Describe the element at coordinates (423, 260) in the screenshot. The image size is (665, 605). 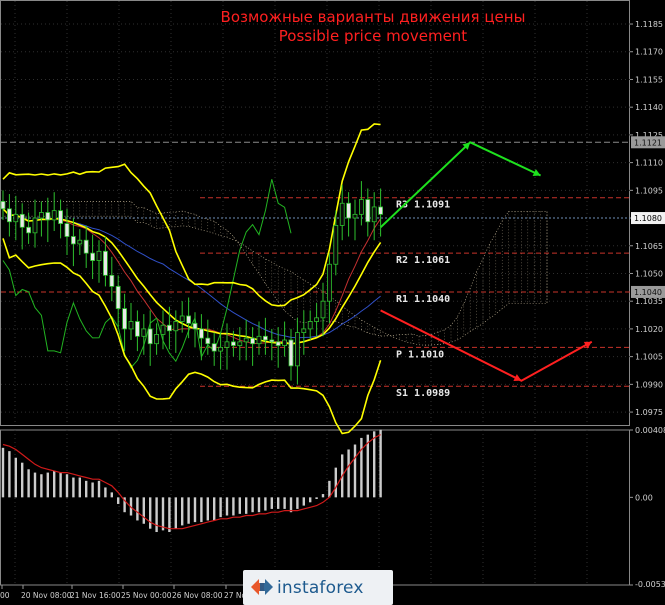
I see `pivot-label: R2 1.1061` at that location.